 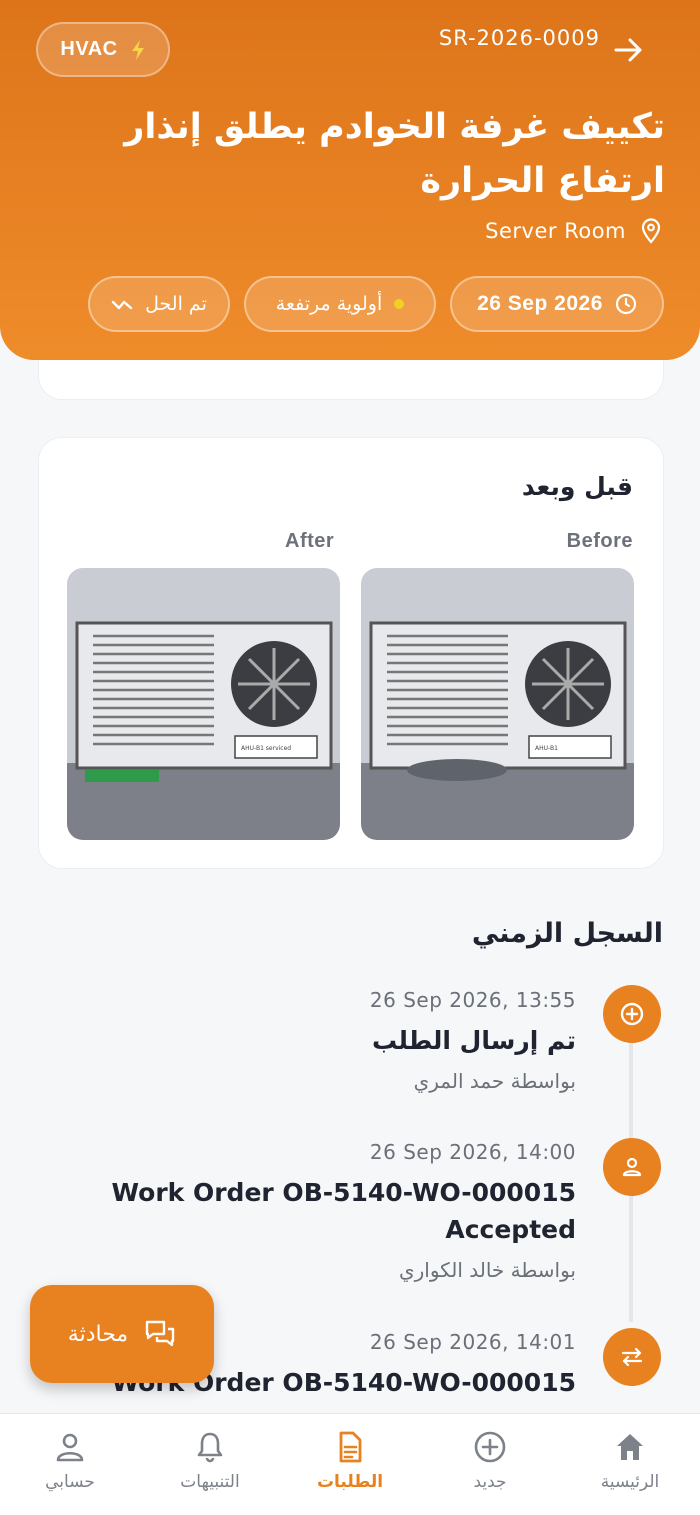 I want to click on event-time: 26 Sep 2026, 14:00, so click(x=472, y=1152).